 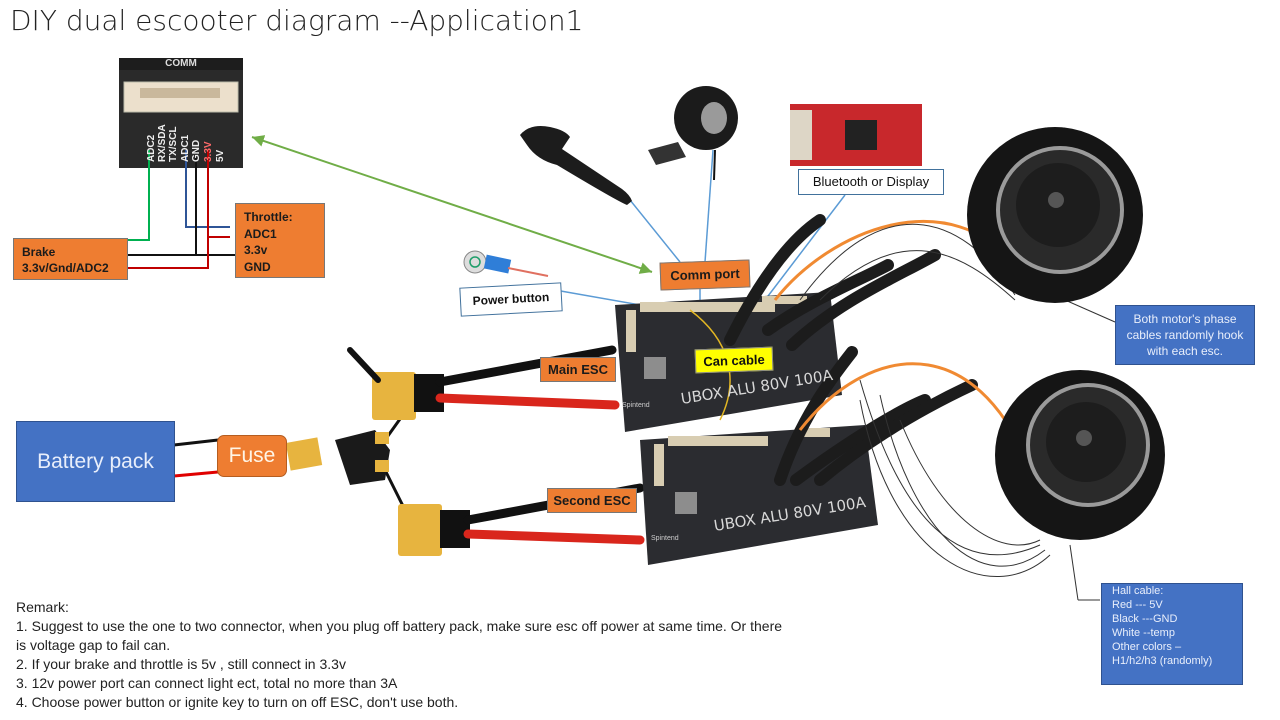 I want to click on hall-line: Red --- 5V, so click(x=1137, y=605).